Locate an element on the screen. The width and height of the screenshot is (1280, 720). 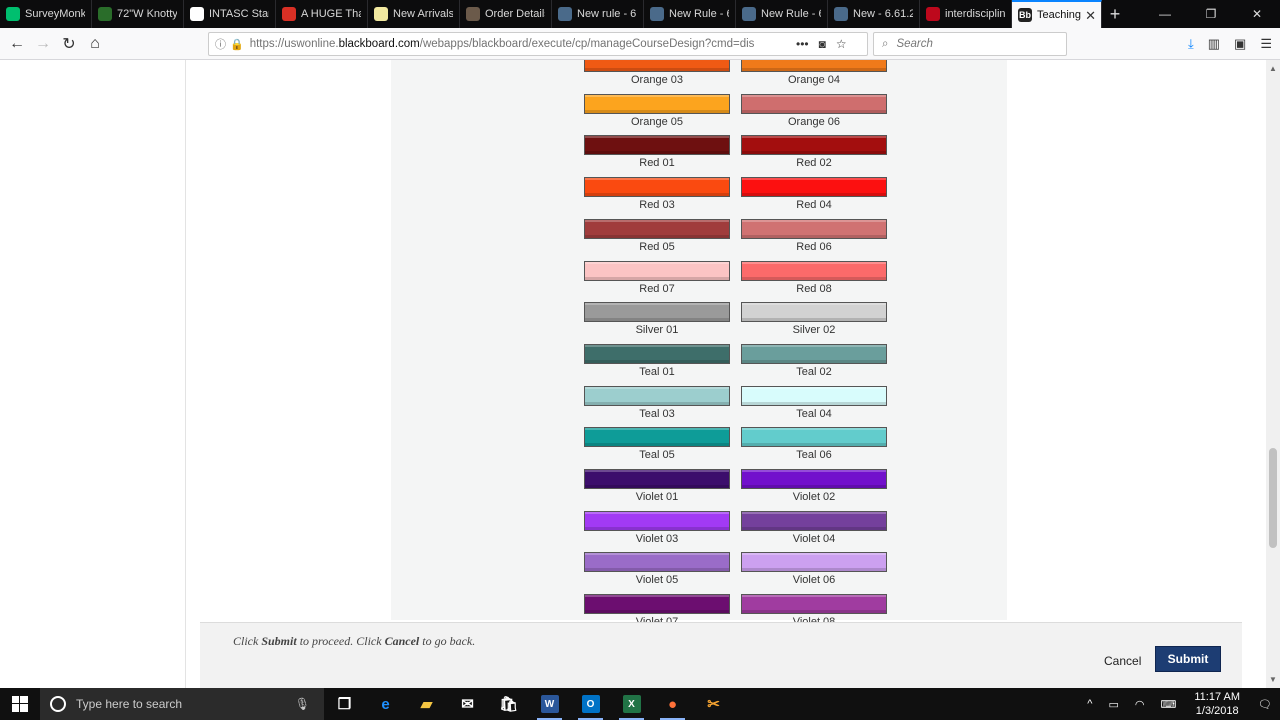
bookmark-star-icon: ☆ is located at coordinates (841, 44).